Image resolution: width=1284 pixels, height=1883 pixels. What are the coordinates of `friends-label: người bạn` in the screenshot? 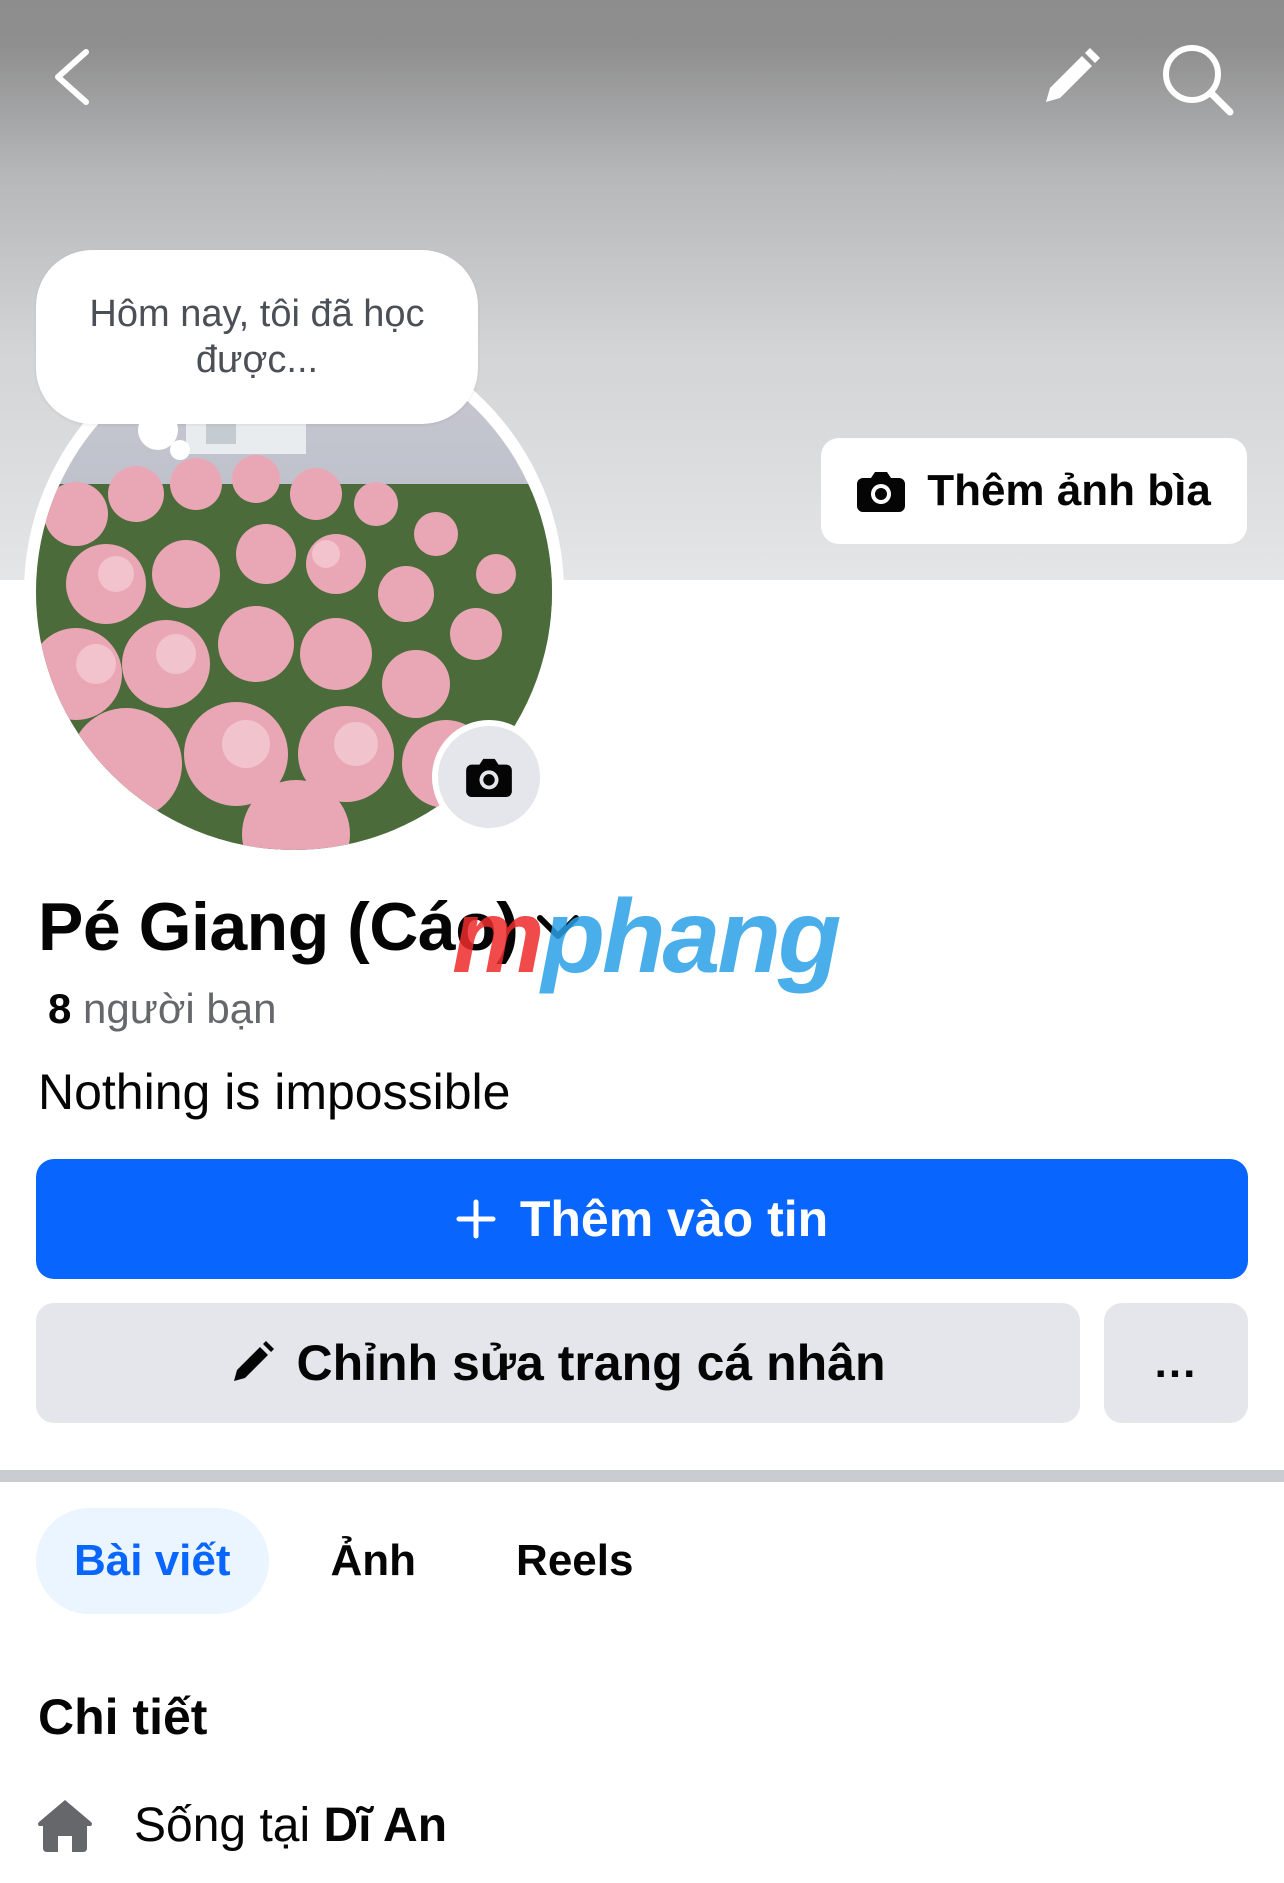 It's located at (180, 1008).